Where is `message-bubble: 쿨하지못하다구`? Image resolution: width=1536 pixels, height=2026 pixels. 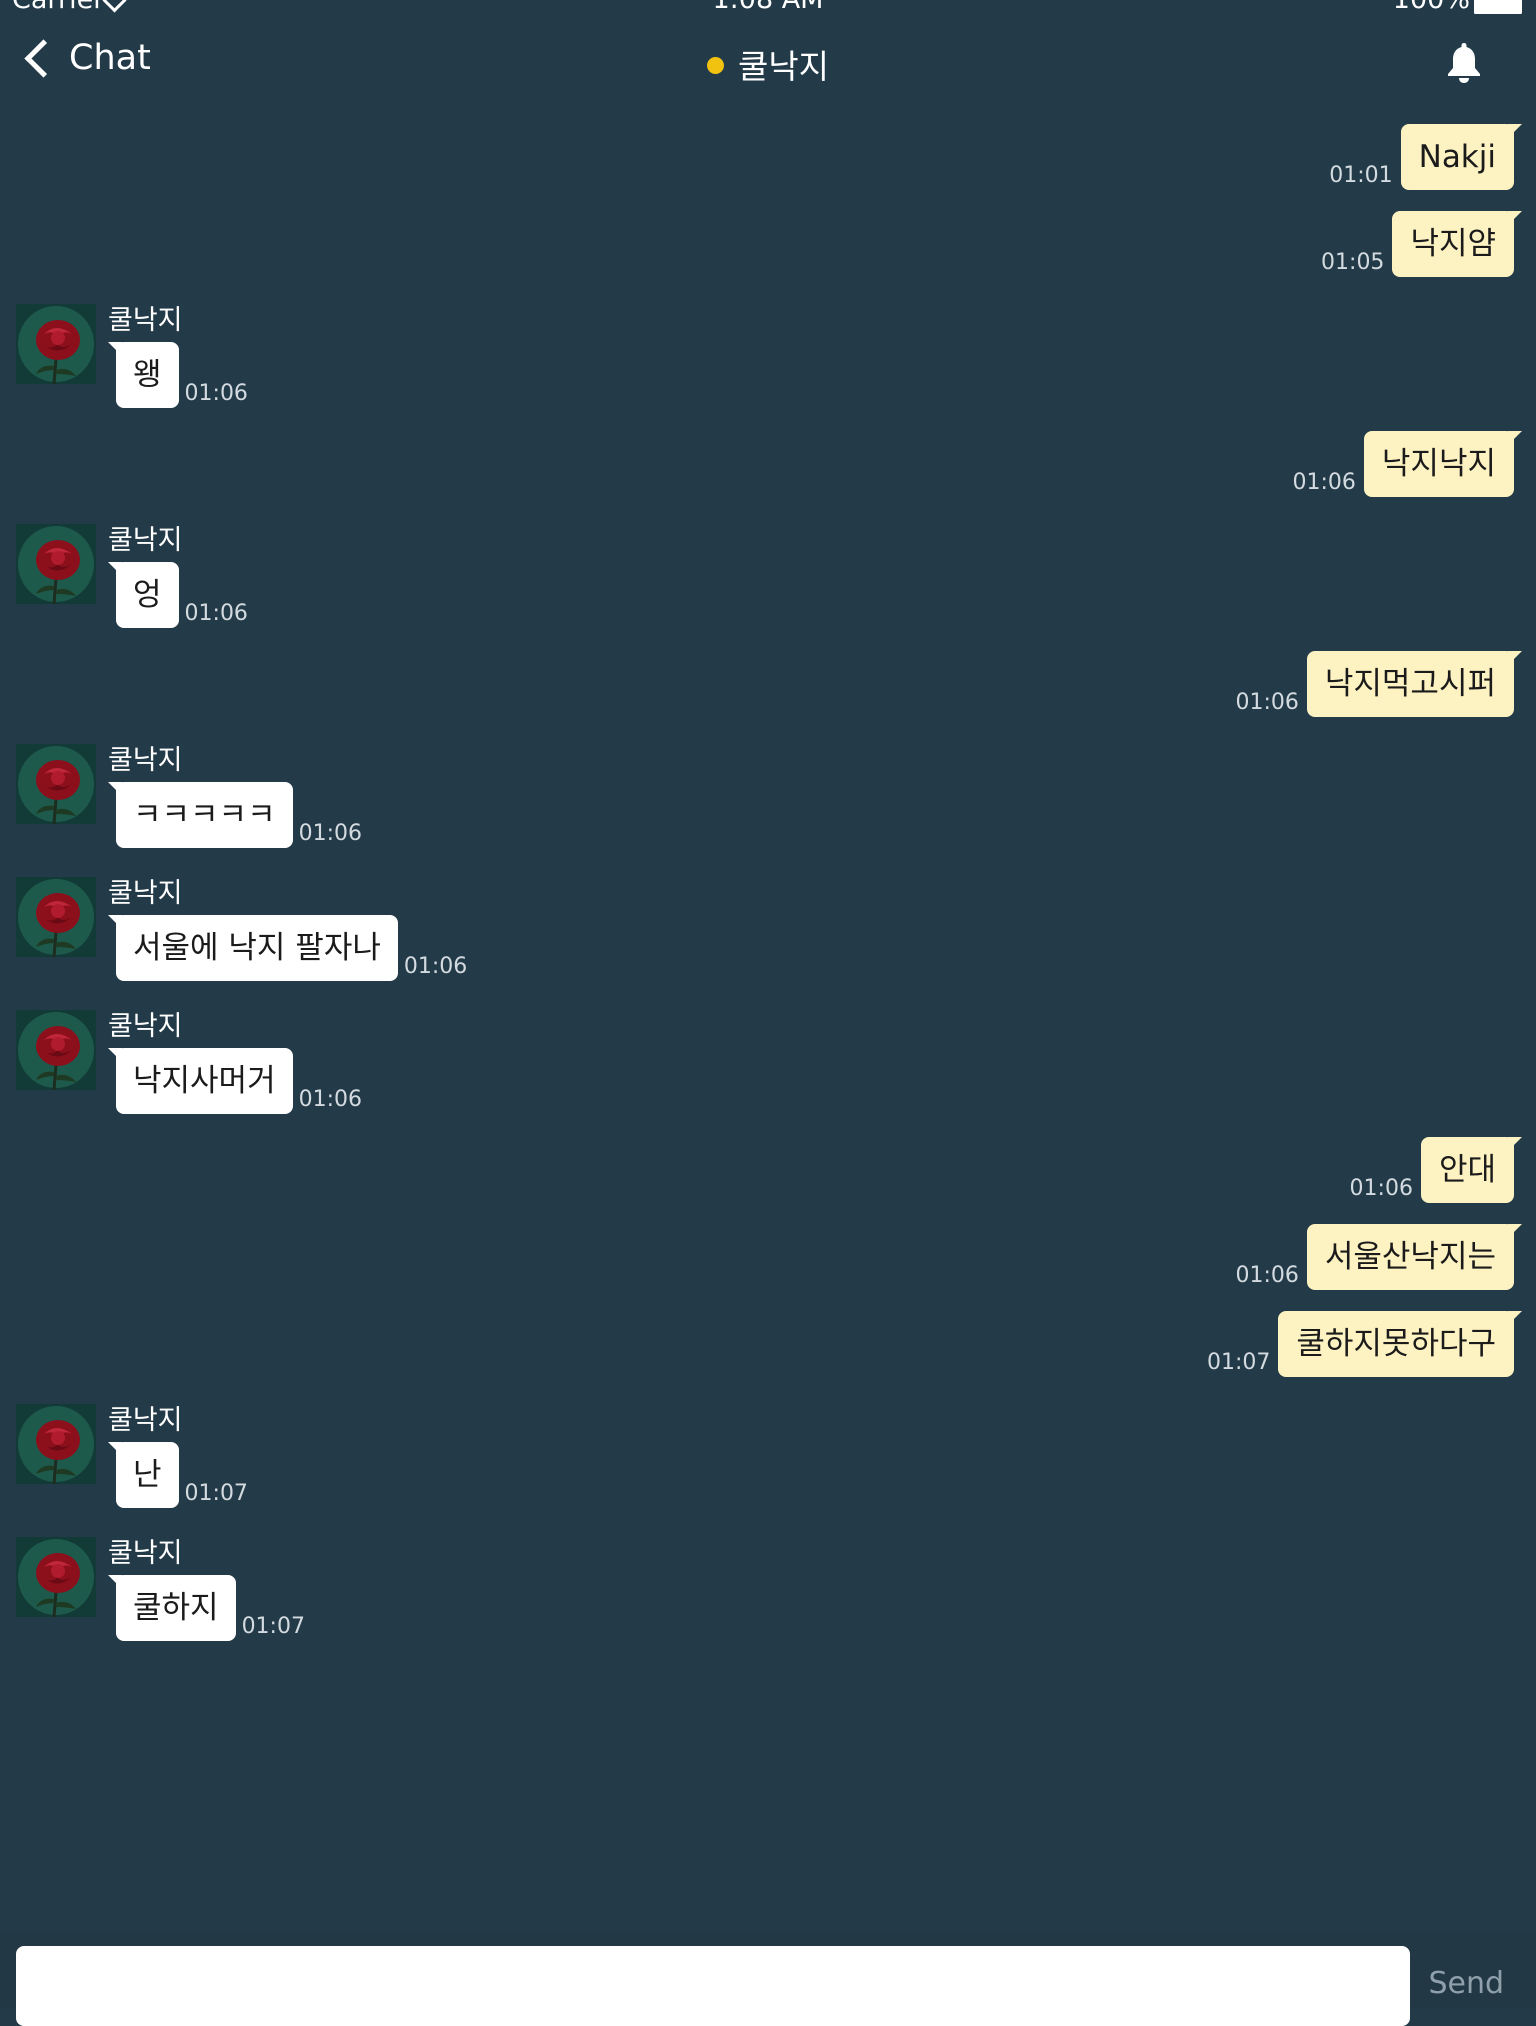
message-bubble: 쿨하지못하다구 is located at coordinates (1400, 1344).